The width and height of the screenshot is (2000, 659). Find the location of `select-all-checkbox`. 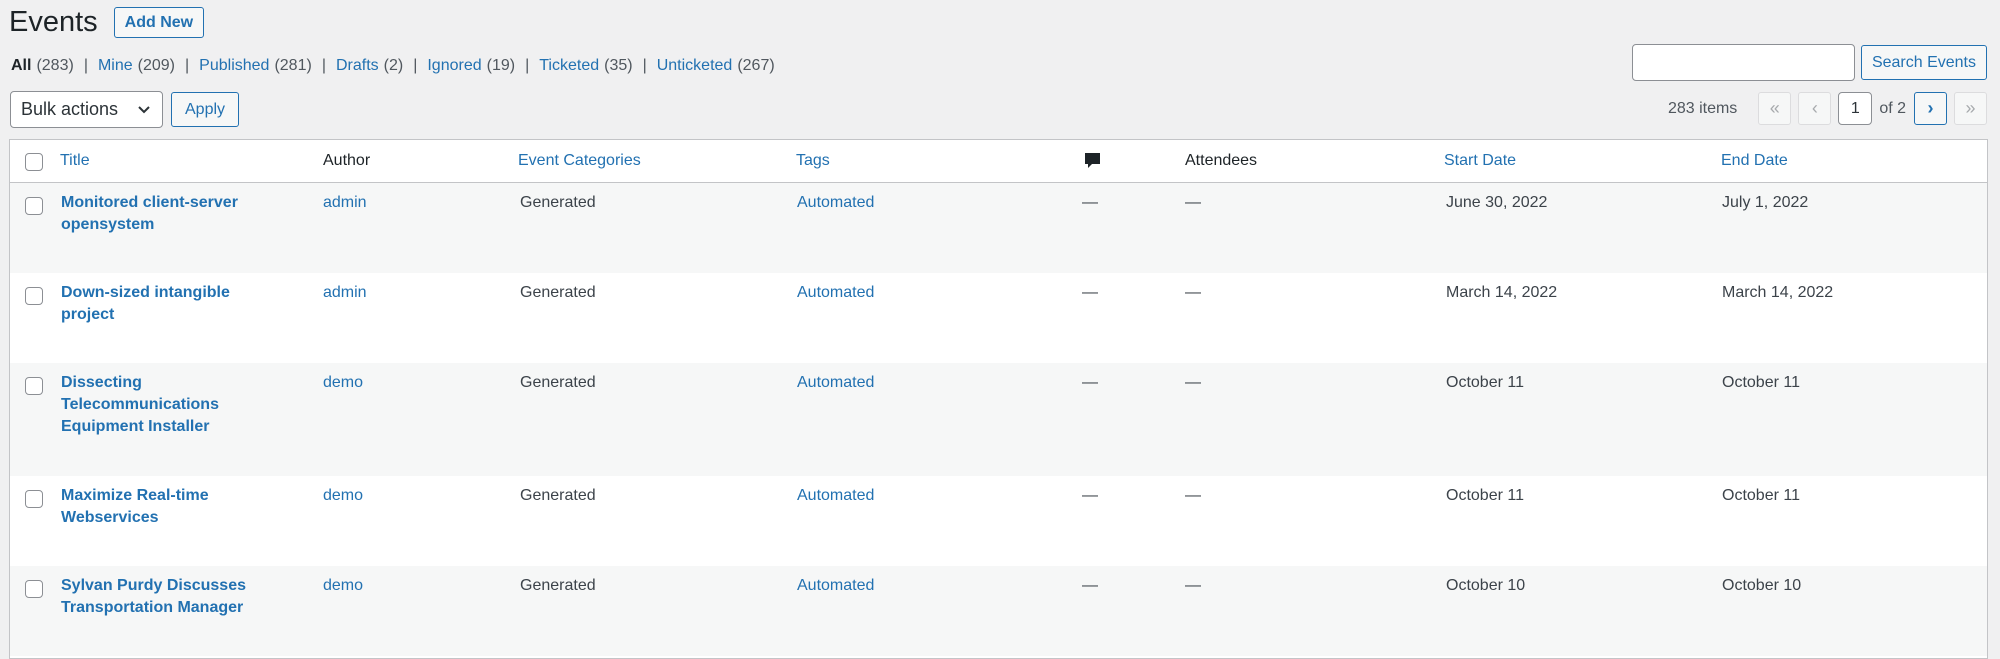

select-all-checkbox is located at coordinates (34, 162).